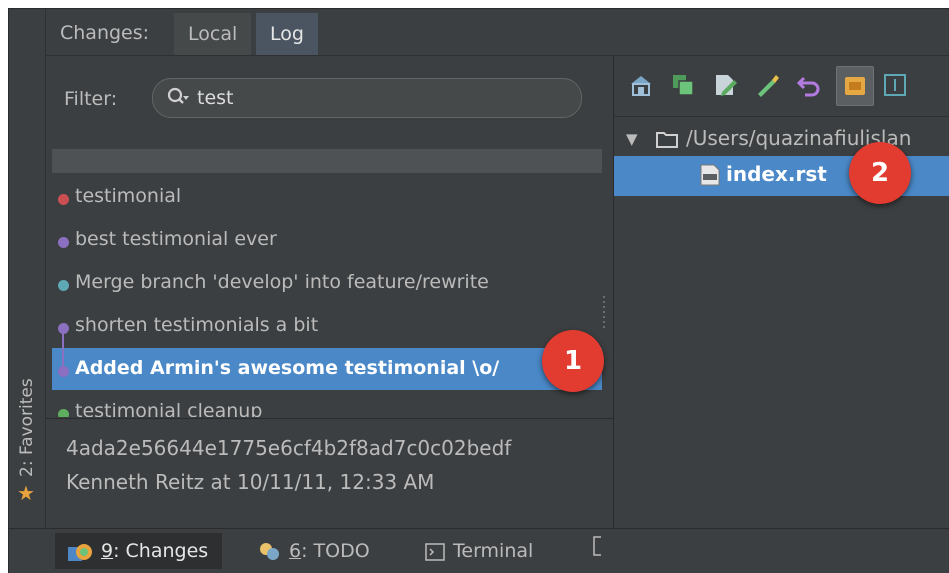  Describe the element at coordinates (767, 85) in the screenshot. I see `highlight-changes-icon` at that location.